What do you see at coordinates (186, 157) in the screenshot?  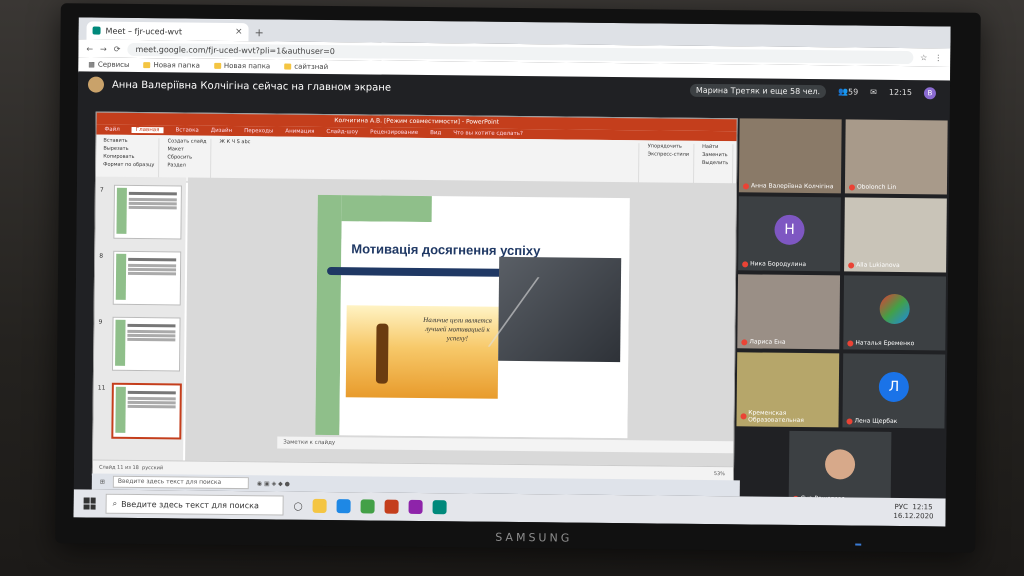 I see `reset-button: Сбросить` at bounding box center [186, 157].